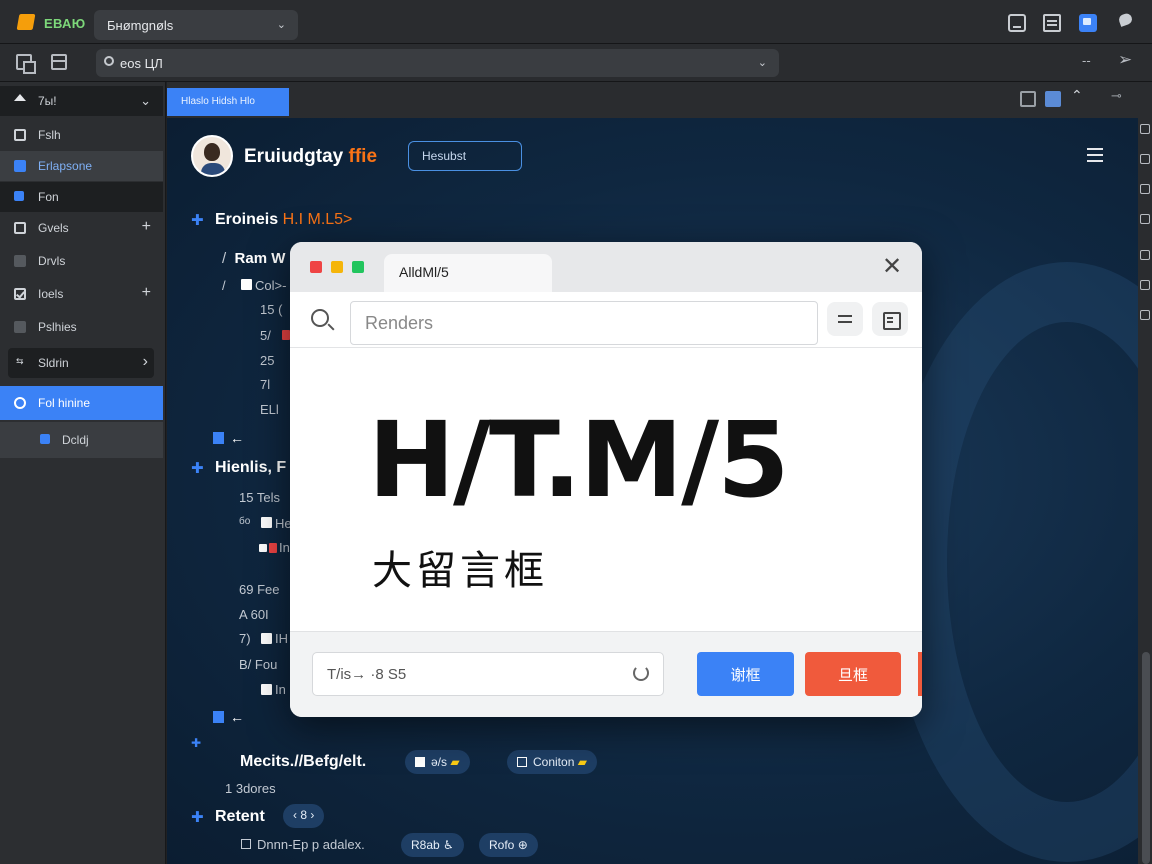 Image resolution: width=1152 pixels, height=864 pixels. What do you see at coordinates (81, 327) in the screenshot?
I see `sidebar-item-pslhies: Pslhies` at bounding box center [81, 327].